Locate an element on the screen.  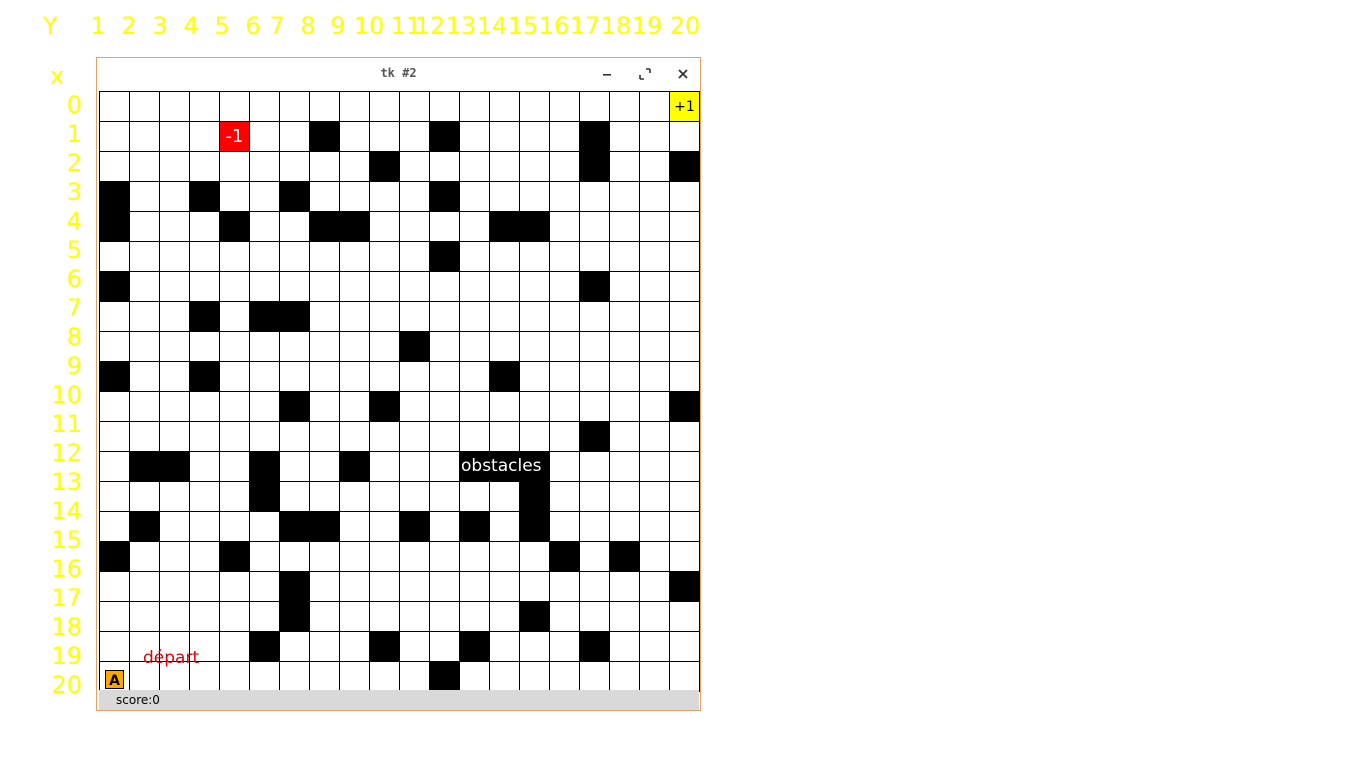
column-label-9: 9 is located at coordinates (338, 26).